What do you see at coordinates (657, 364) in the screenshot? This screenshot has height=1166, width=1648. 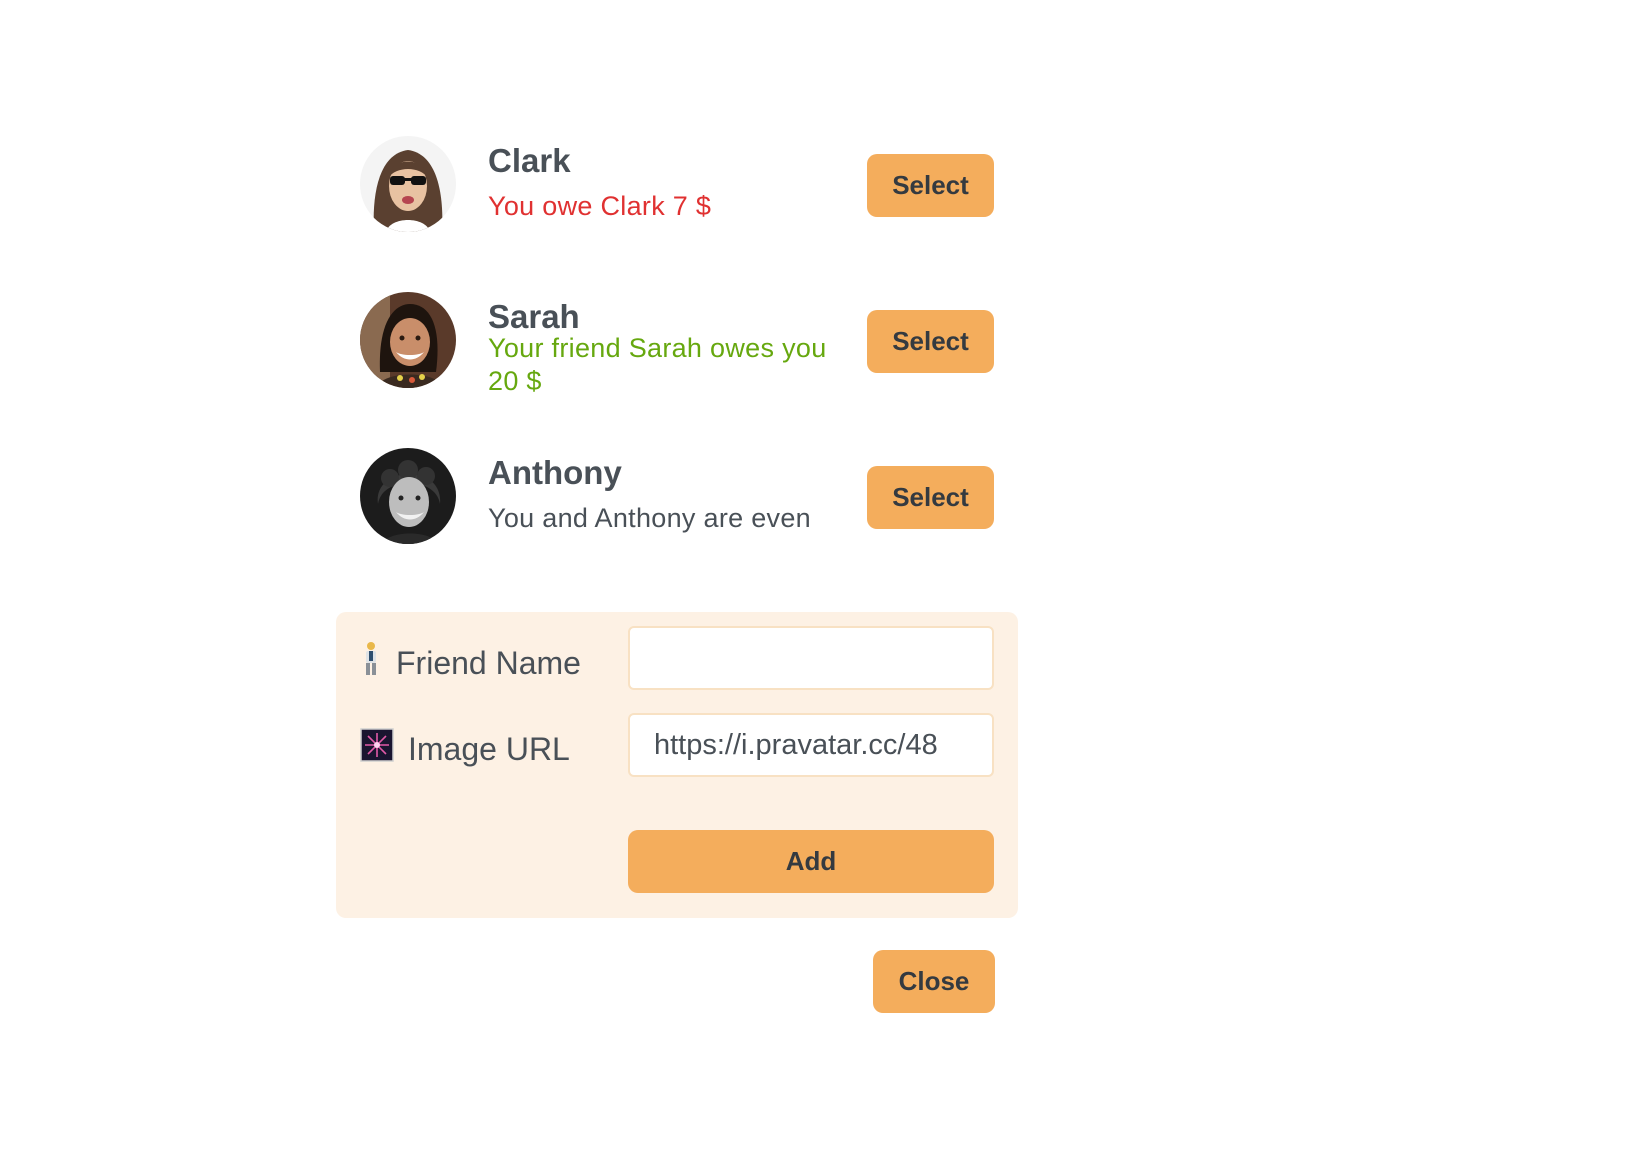 I see `friend-balance-status: Your friend Sarah owes you 20 $` at bounding box center [657, 364].